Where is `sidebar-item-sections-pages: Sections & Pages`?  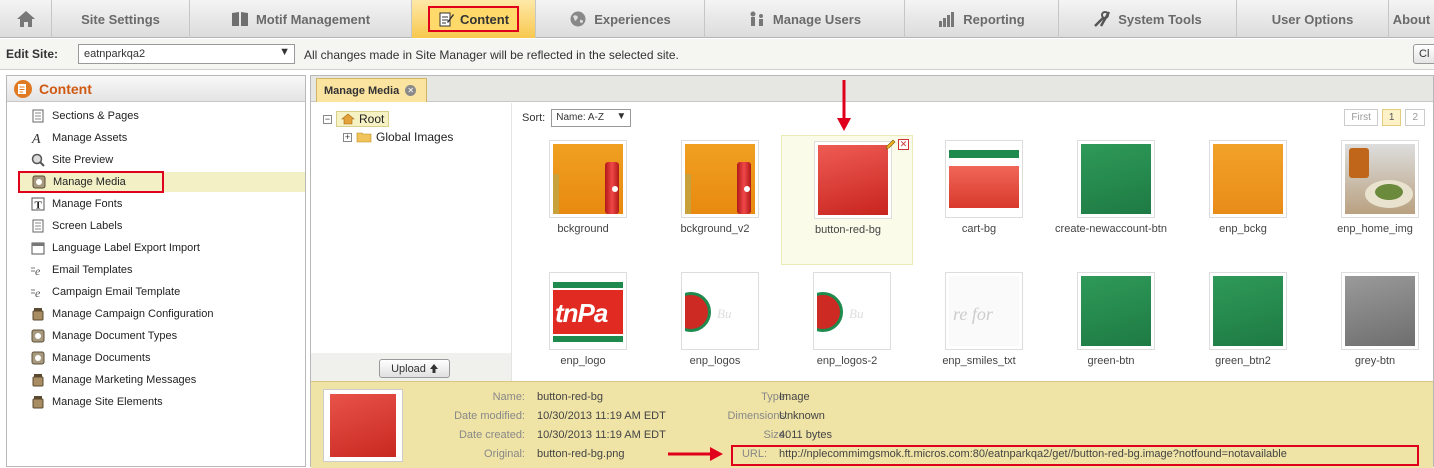
sidebar-item-sections-pages: Sections & Pages is located at coordinates (85, 116).